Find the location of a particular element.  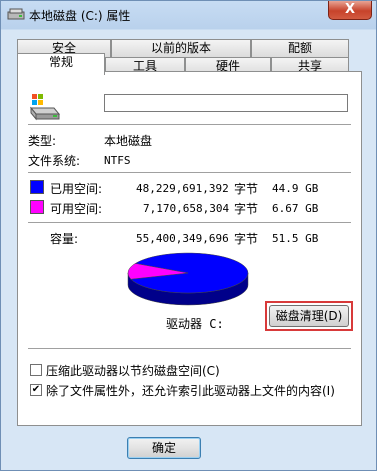

close-icon: X is located at coordinates (350, 9).